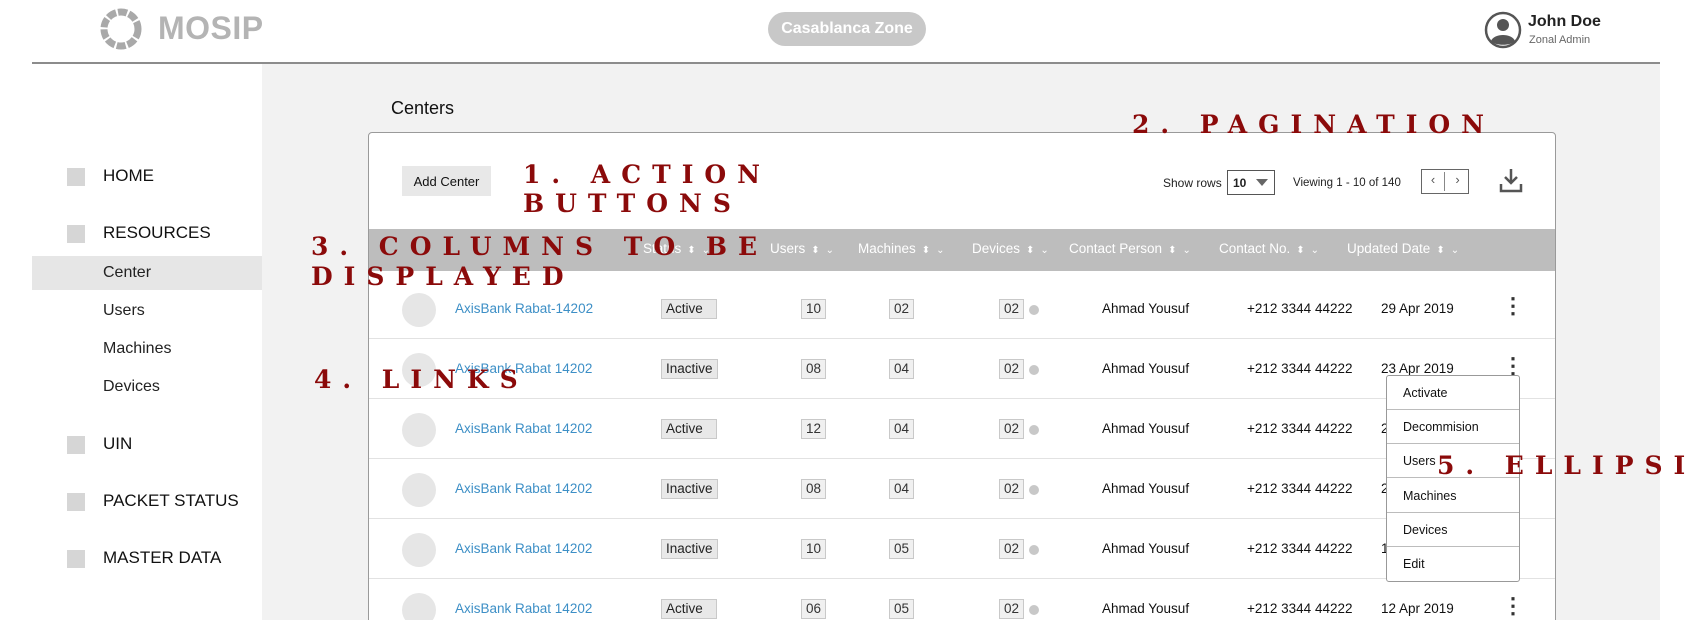 The width and height of the screenshot is (1693, 620). What do you see at coordinates (1013, 248) in the screenshot?
I see `column-header-devices: Devices ⬍⌄` at bounding box center [1013, 248].